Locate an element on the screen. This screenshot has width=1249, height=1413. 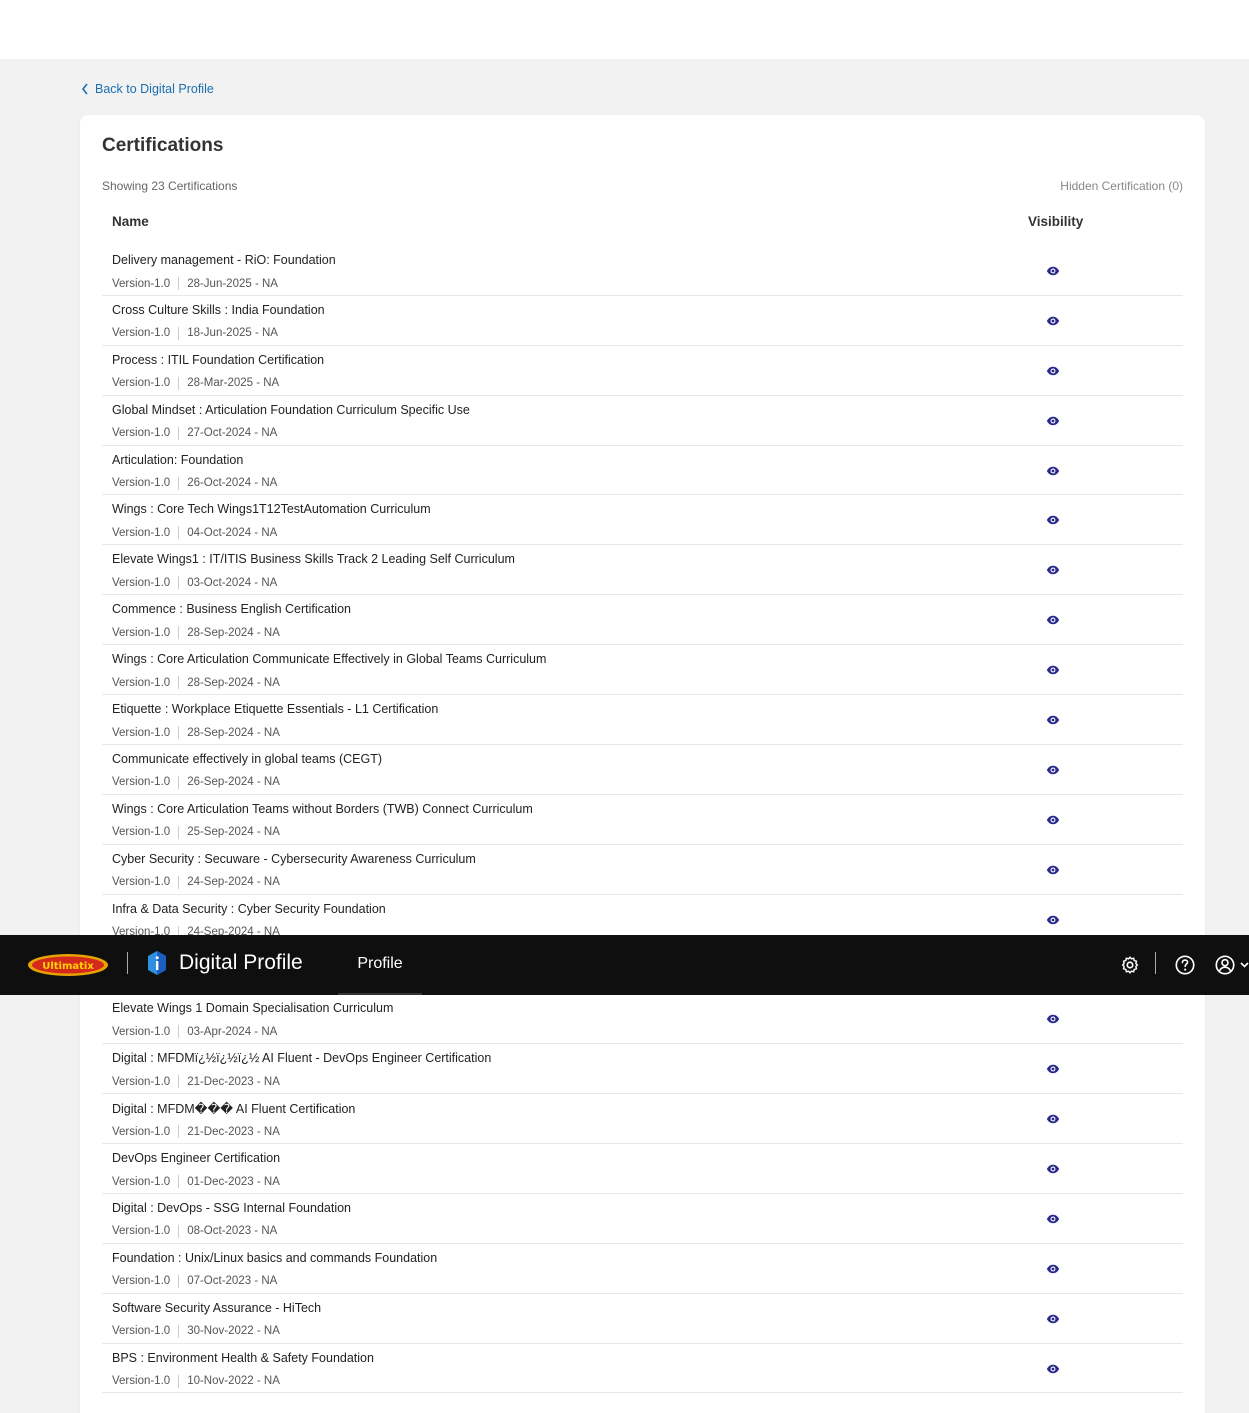
back-to-digital-profile-link: Back to Digital Profile is located at coordinates (147, 89).